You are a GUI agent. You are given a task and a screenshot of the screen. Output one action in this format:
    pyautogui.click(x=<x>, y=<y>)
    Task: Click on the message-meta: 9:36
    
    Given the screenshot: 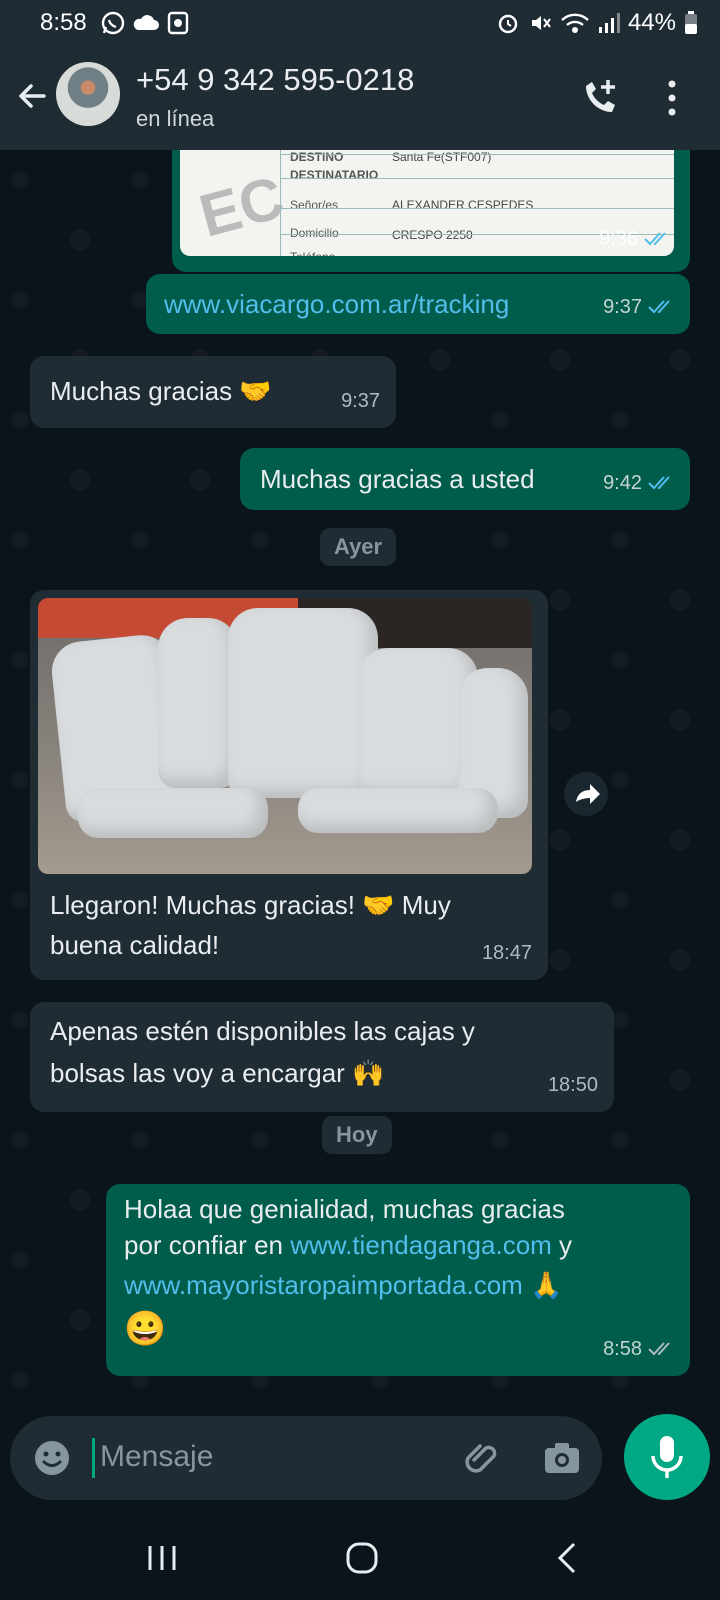 What is the action you would take?
    pyautogui.click(x=634, y=239)
    